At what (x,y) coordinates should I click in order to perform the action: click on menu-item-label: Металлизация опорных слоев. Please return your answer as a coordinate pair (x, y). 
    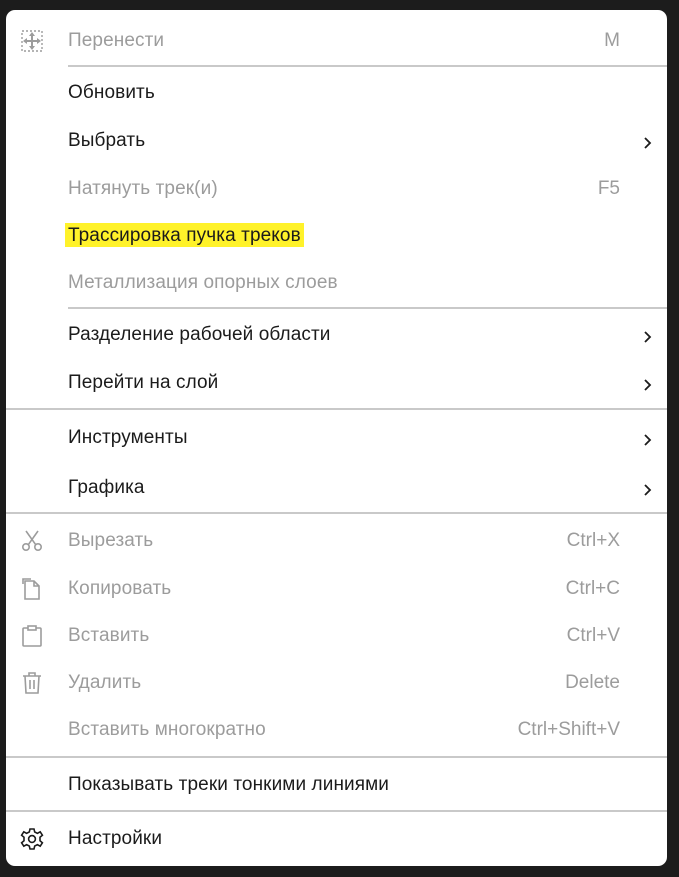
    Looking at the image, I should click on (203, 282).